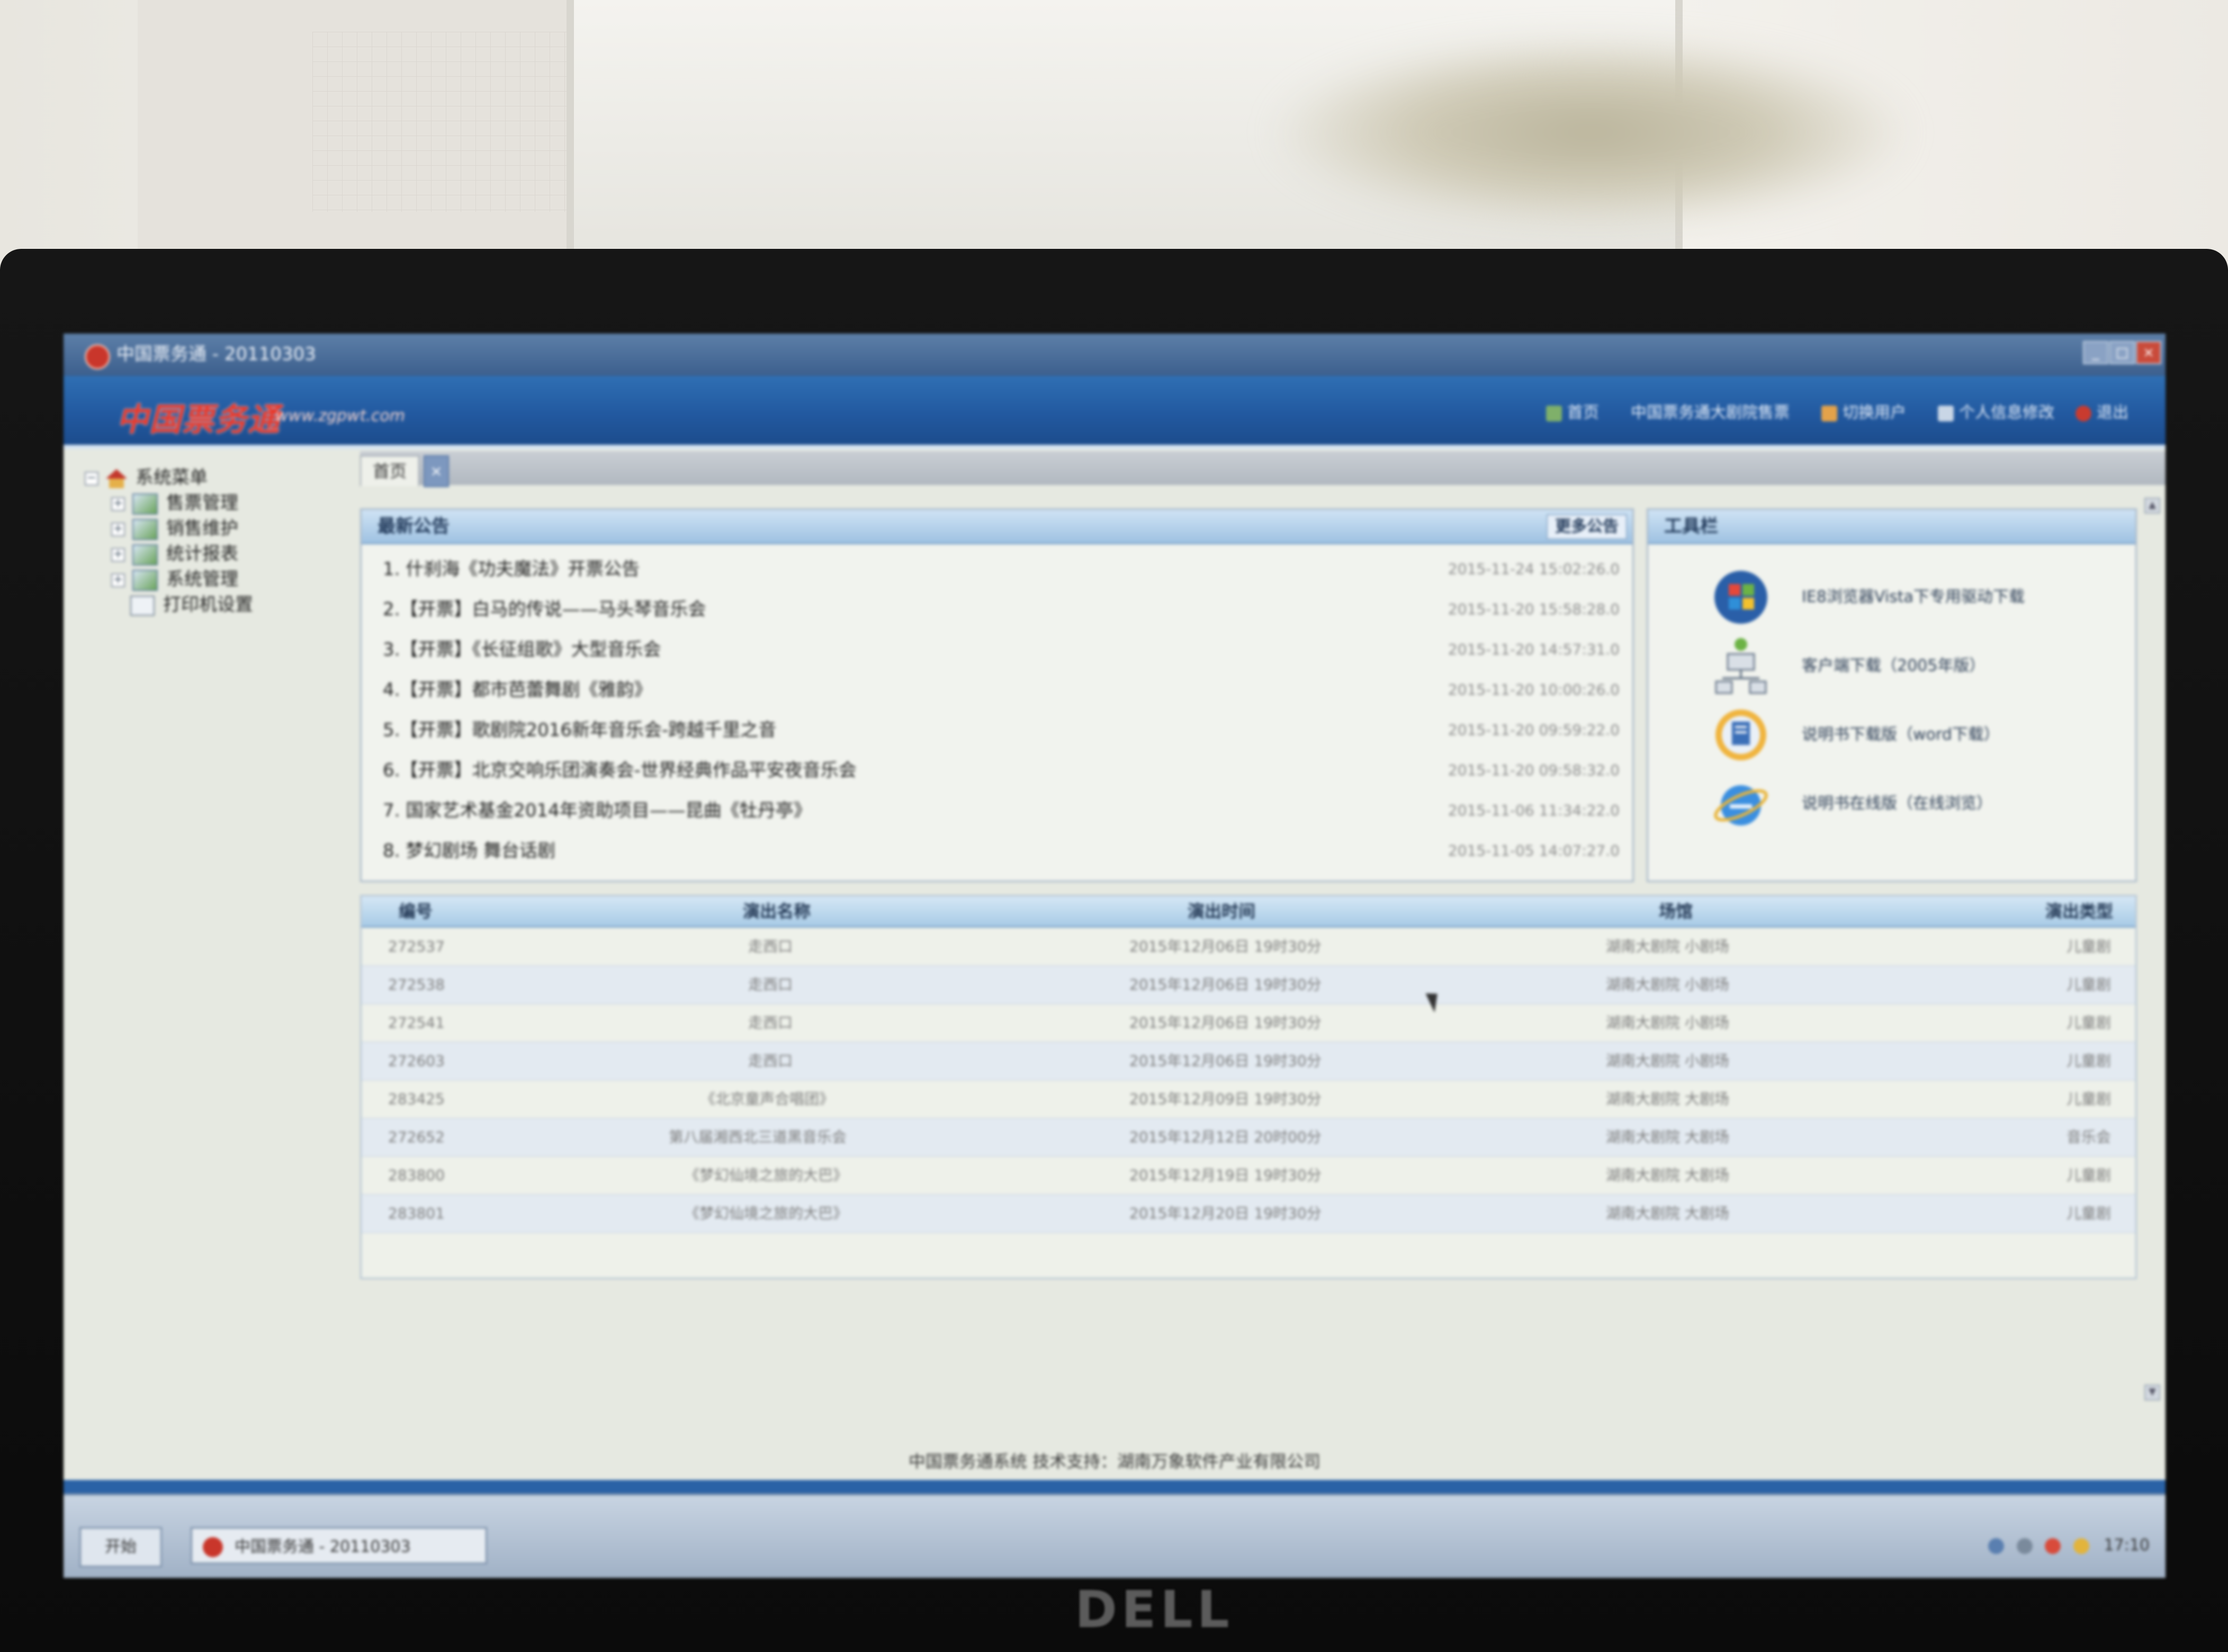 This screenshot has height=1652, width=2228. What do you see at coordinates (1691, 526) in the screenshot?
I see `toolbox-panel-title: 工具栏` at bounding box center [1691, 526].